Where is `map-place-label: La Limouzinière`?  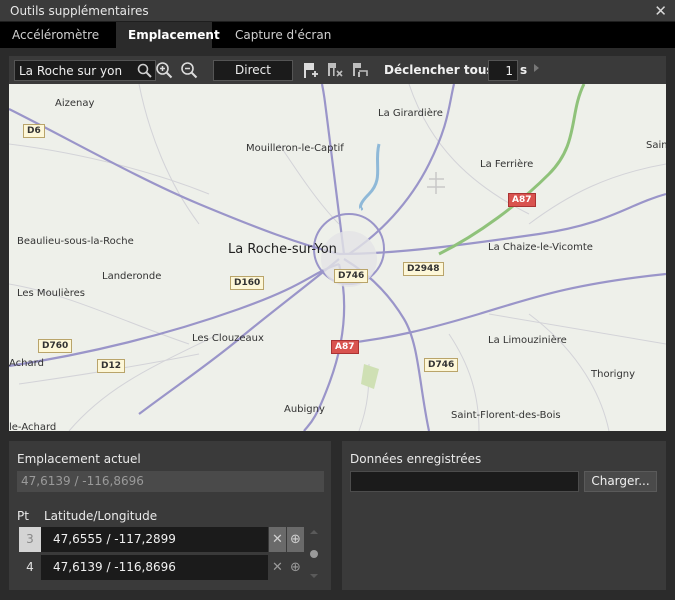 map-place-label: La Limouzinière is located at coordinates (527, 340).